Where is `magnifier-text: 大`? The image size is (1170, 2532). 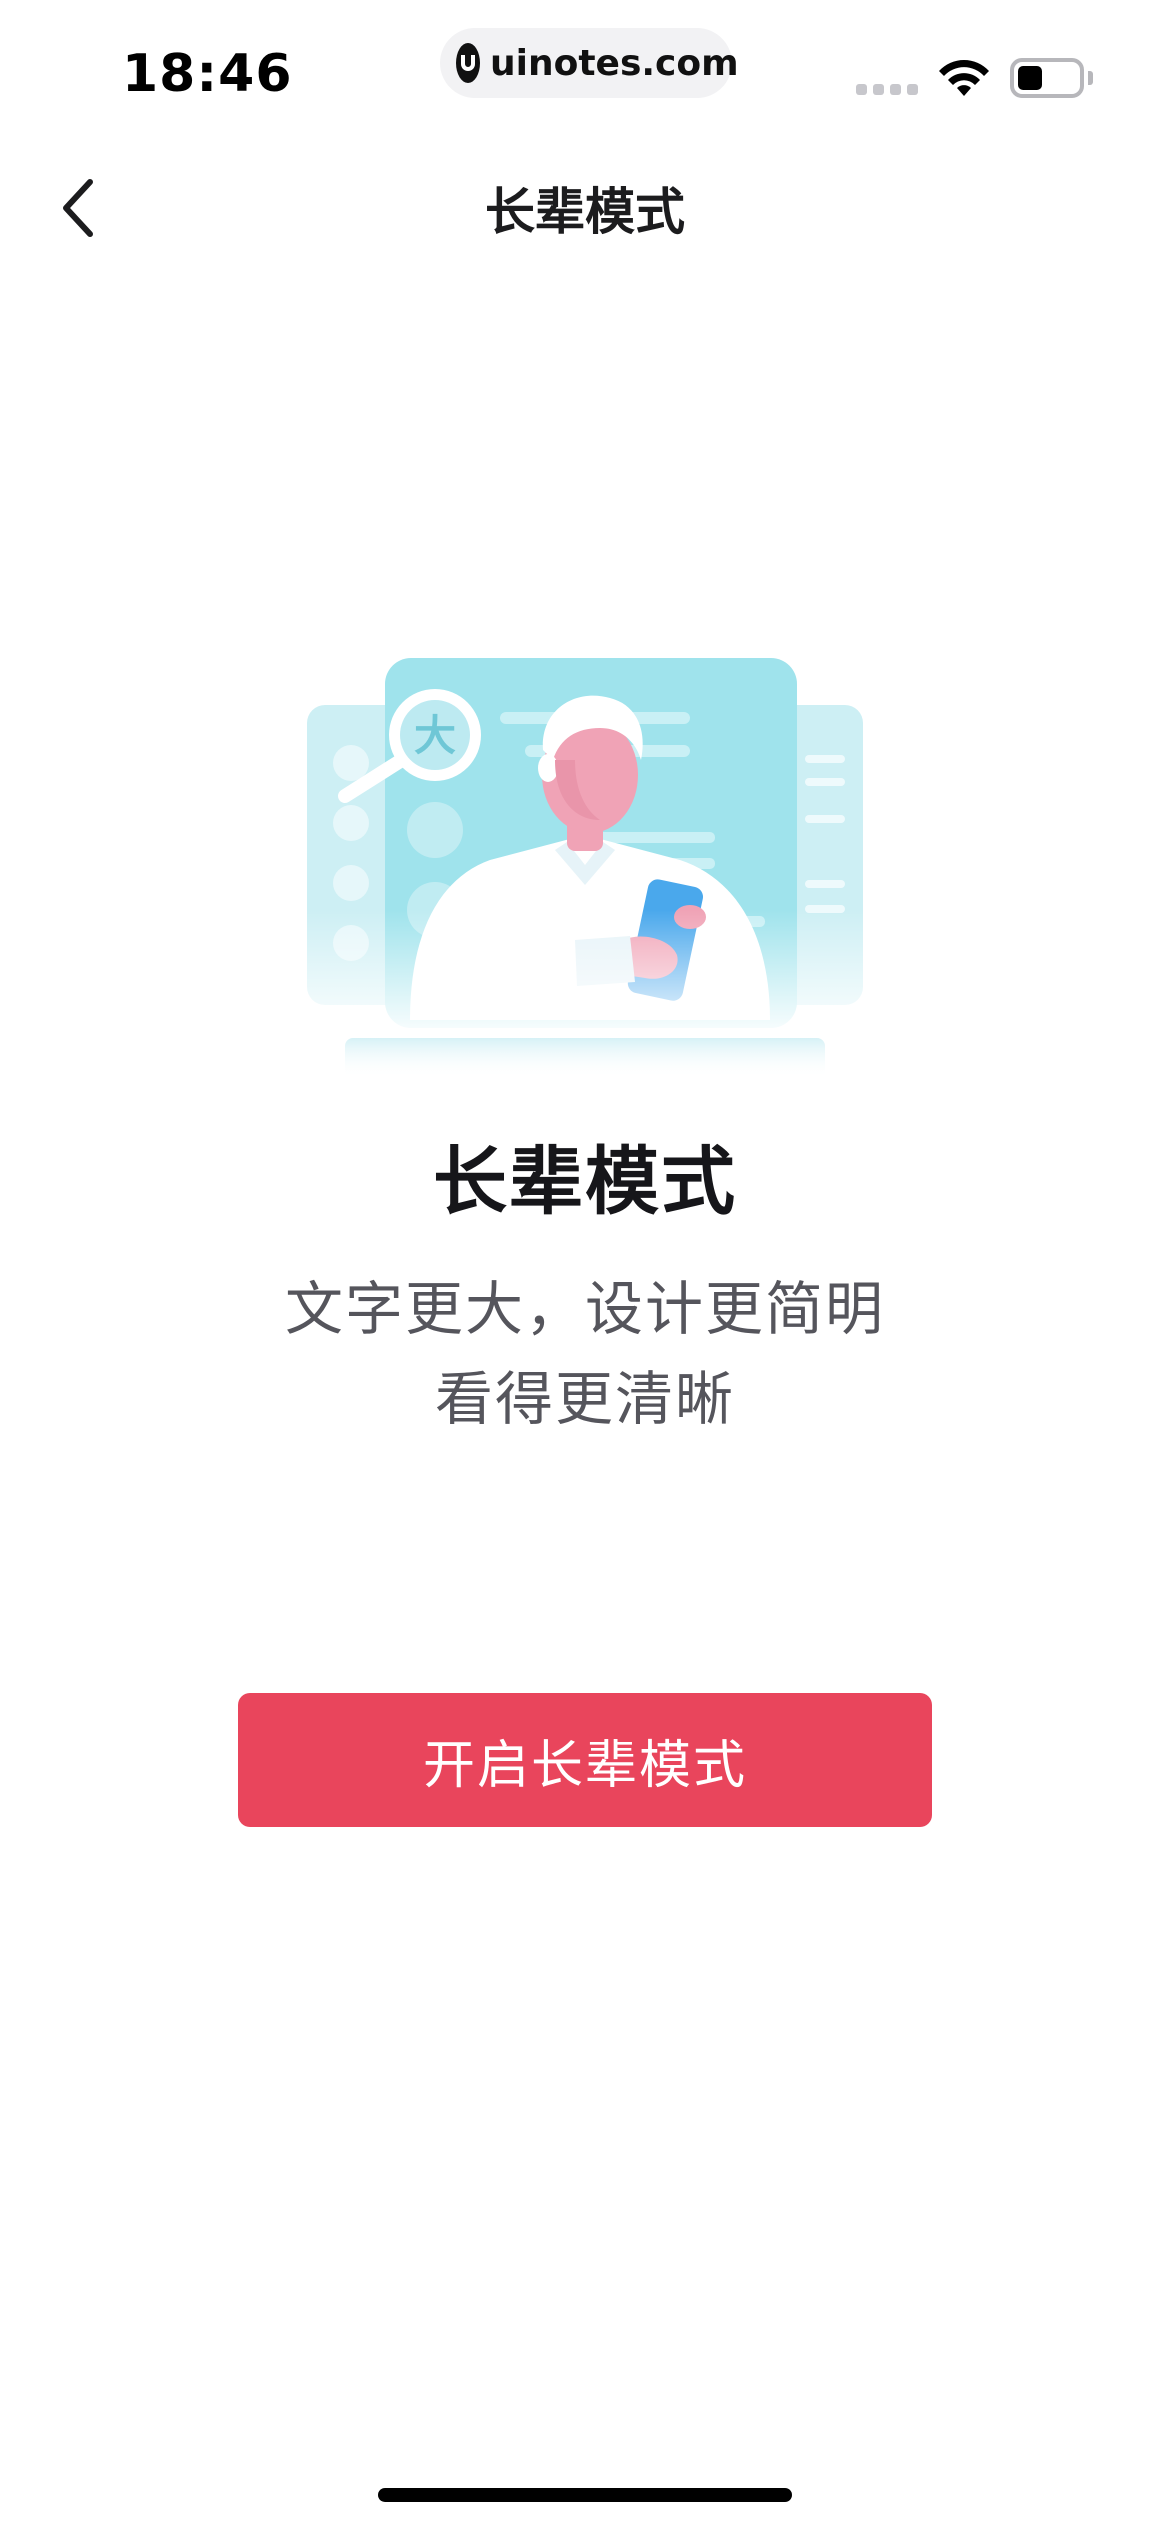 magnifier-text: 大 is located at coordinates (435, 735).